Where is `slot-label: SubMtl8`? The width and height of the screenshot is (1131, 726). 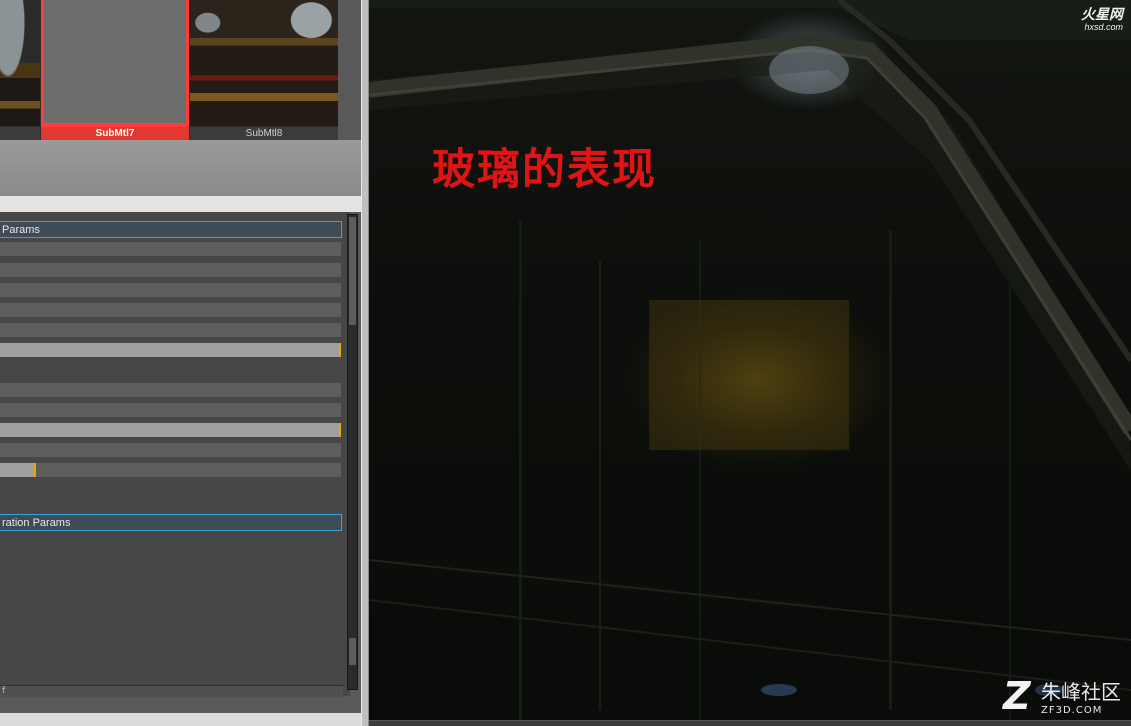 slot-label: SubMtl8 is located at coordinates (264, 133).